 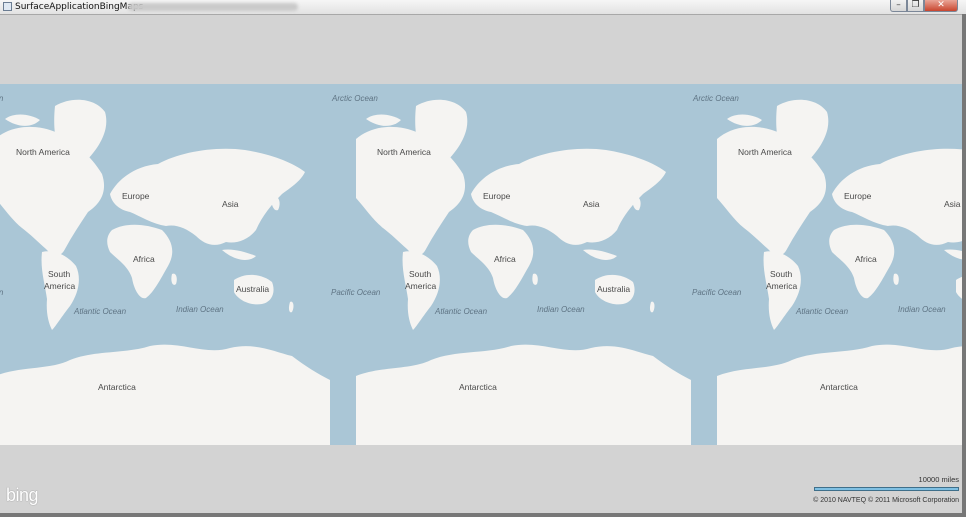 I want to click on bing-logo: bing, so click(x=22, y=495).